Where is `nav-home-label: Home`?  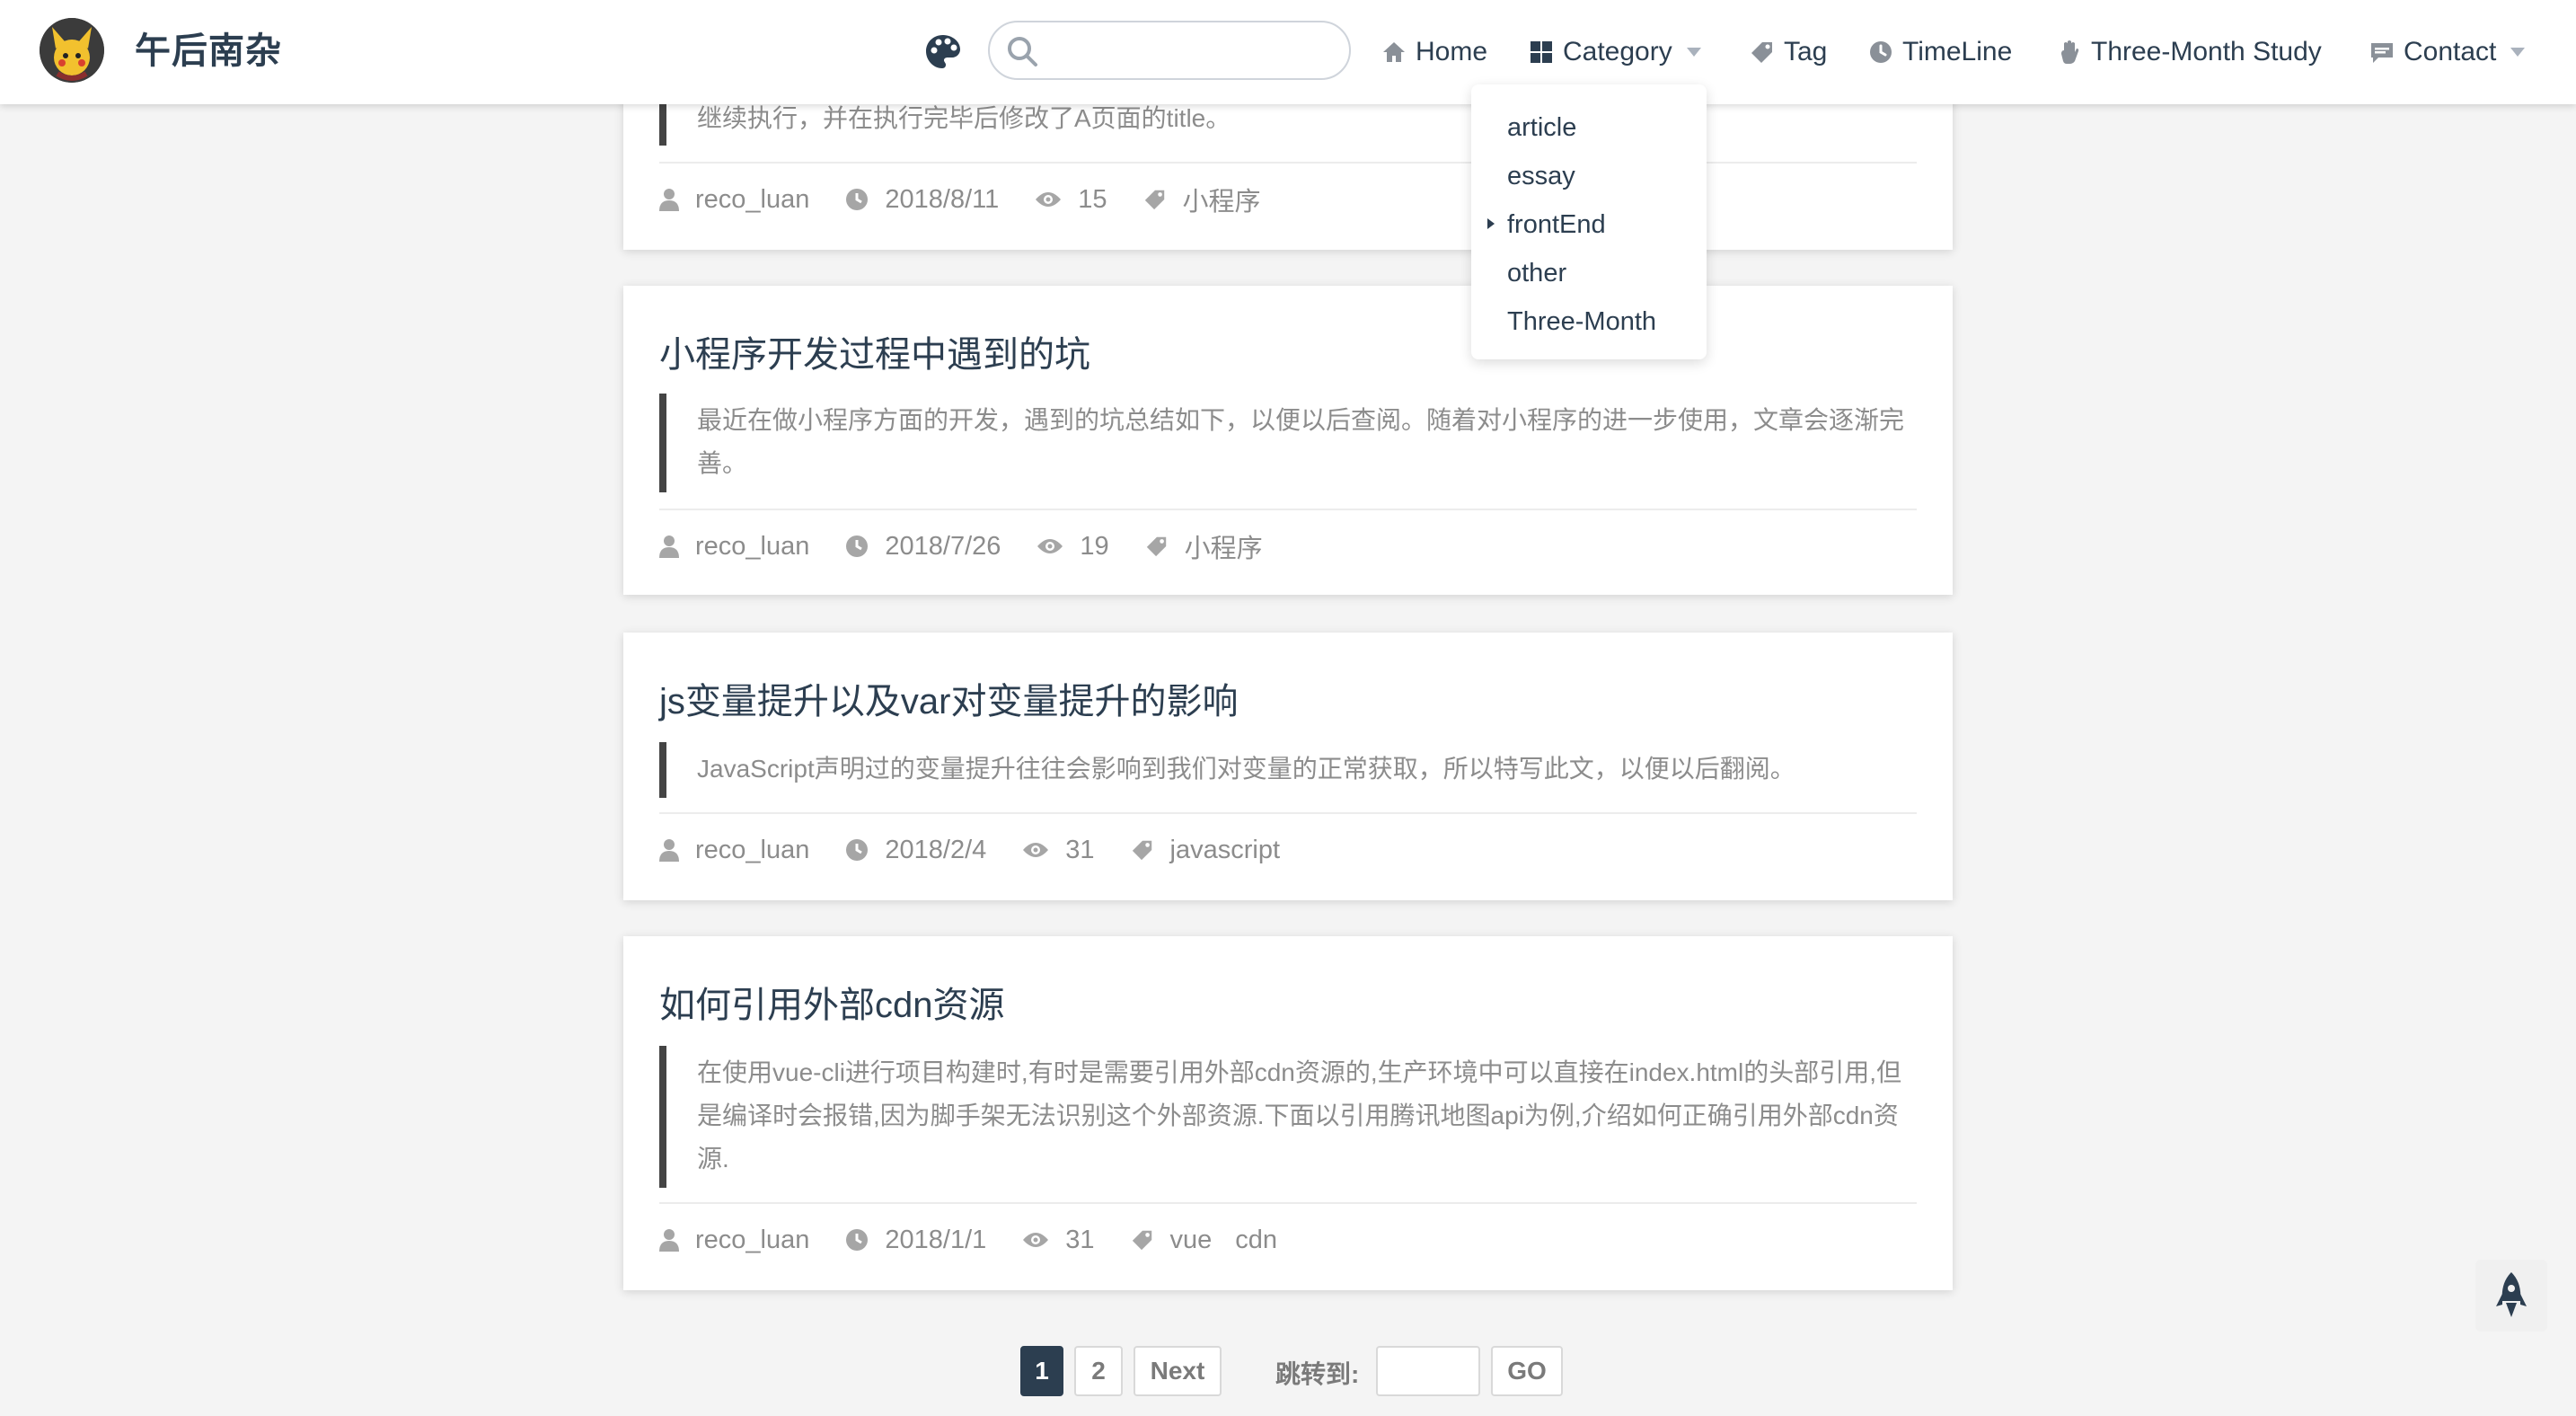 nav-home-label: Home is located at coordinates (1452, 52).